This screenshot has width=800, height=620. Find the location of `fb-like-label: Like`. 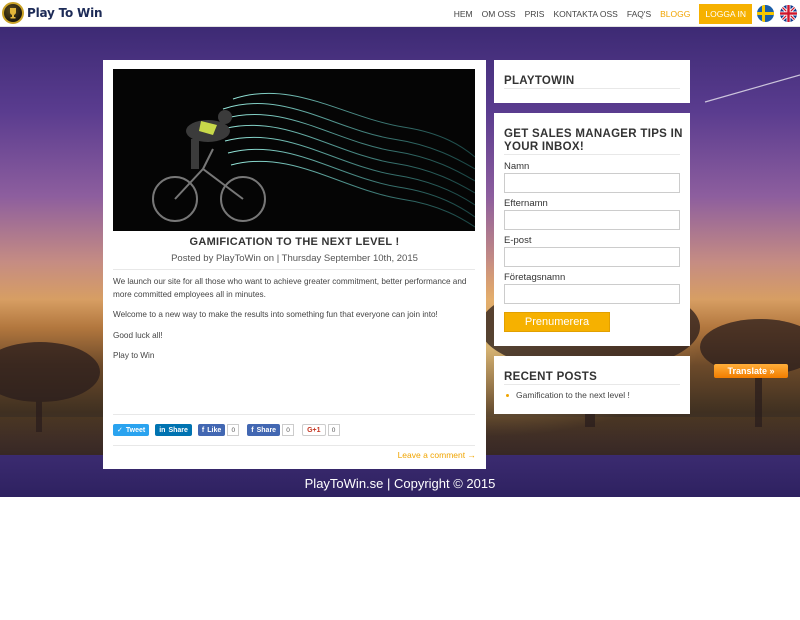

fb-like-label: Like is located at coordinates (214, 430).